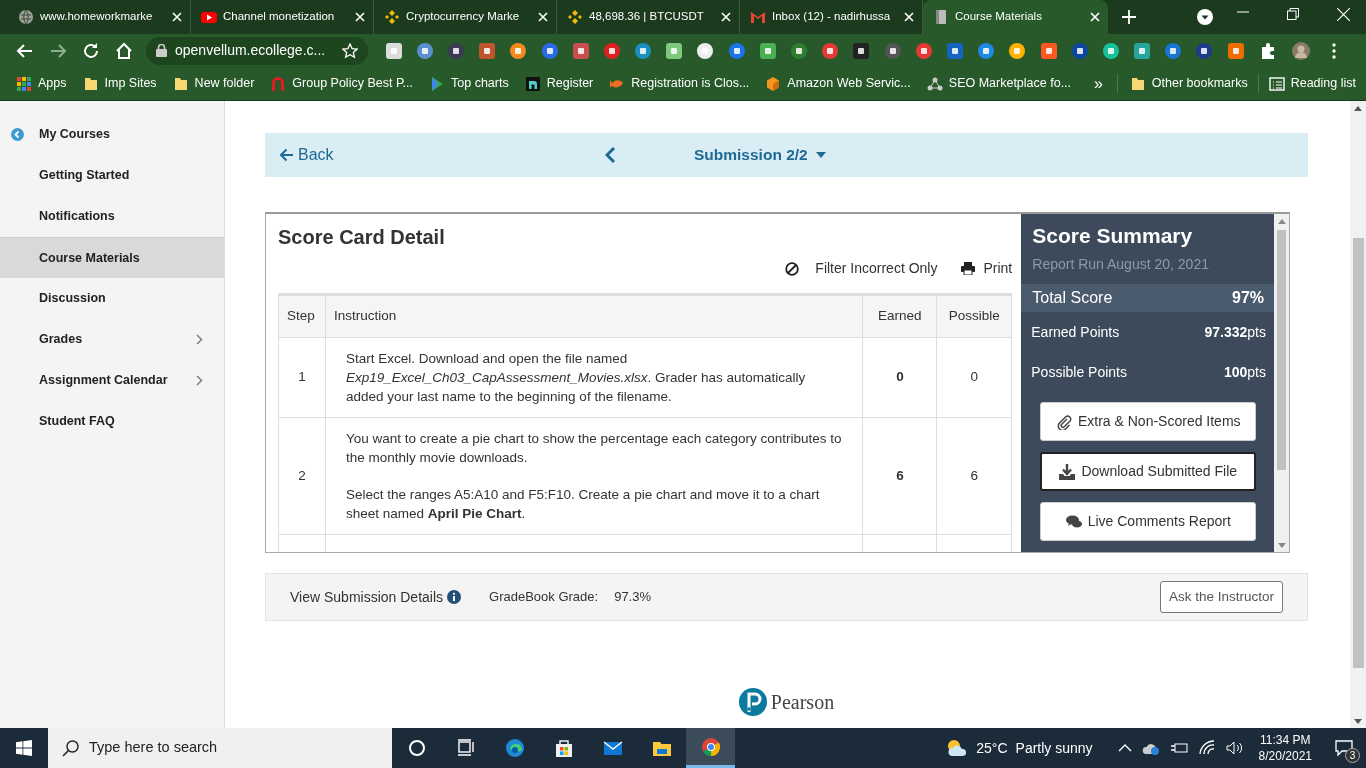 This screenshot has width=1366, height=768. Describe the element at coordinates (1248, 297) in the screenshot. I see `total-score-value: 97%` at that location.